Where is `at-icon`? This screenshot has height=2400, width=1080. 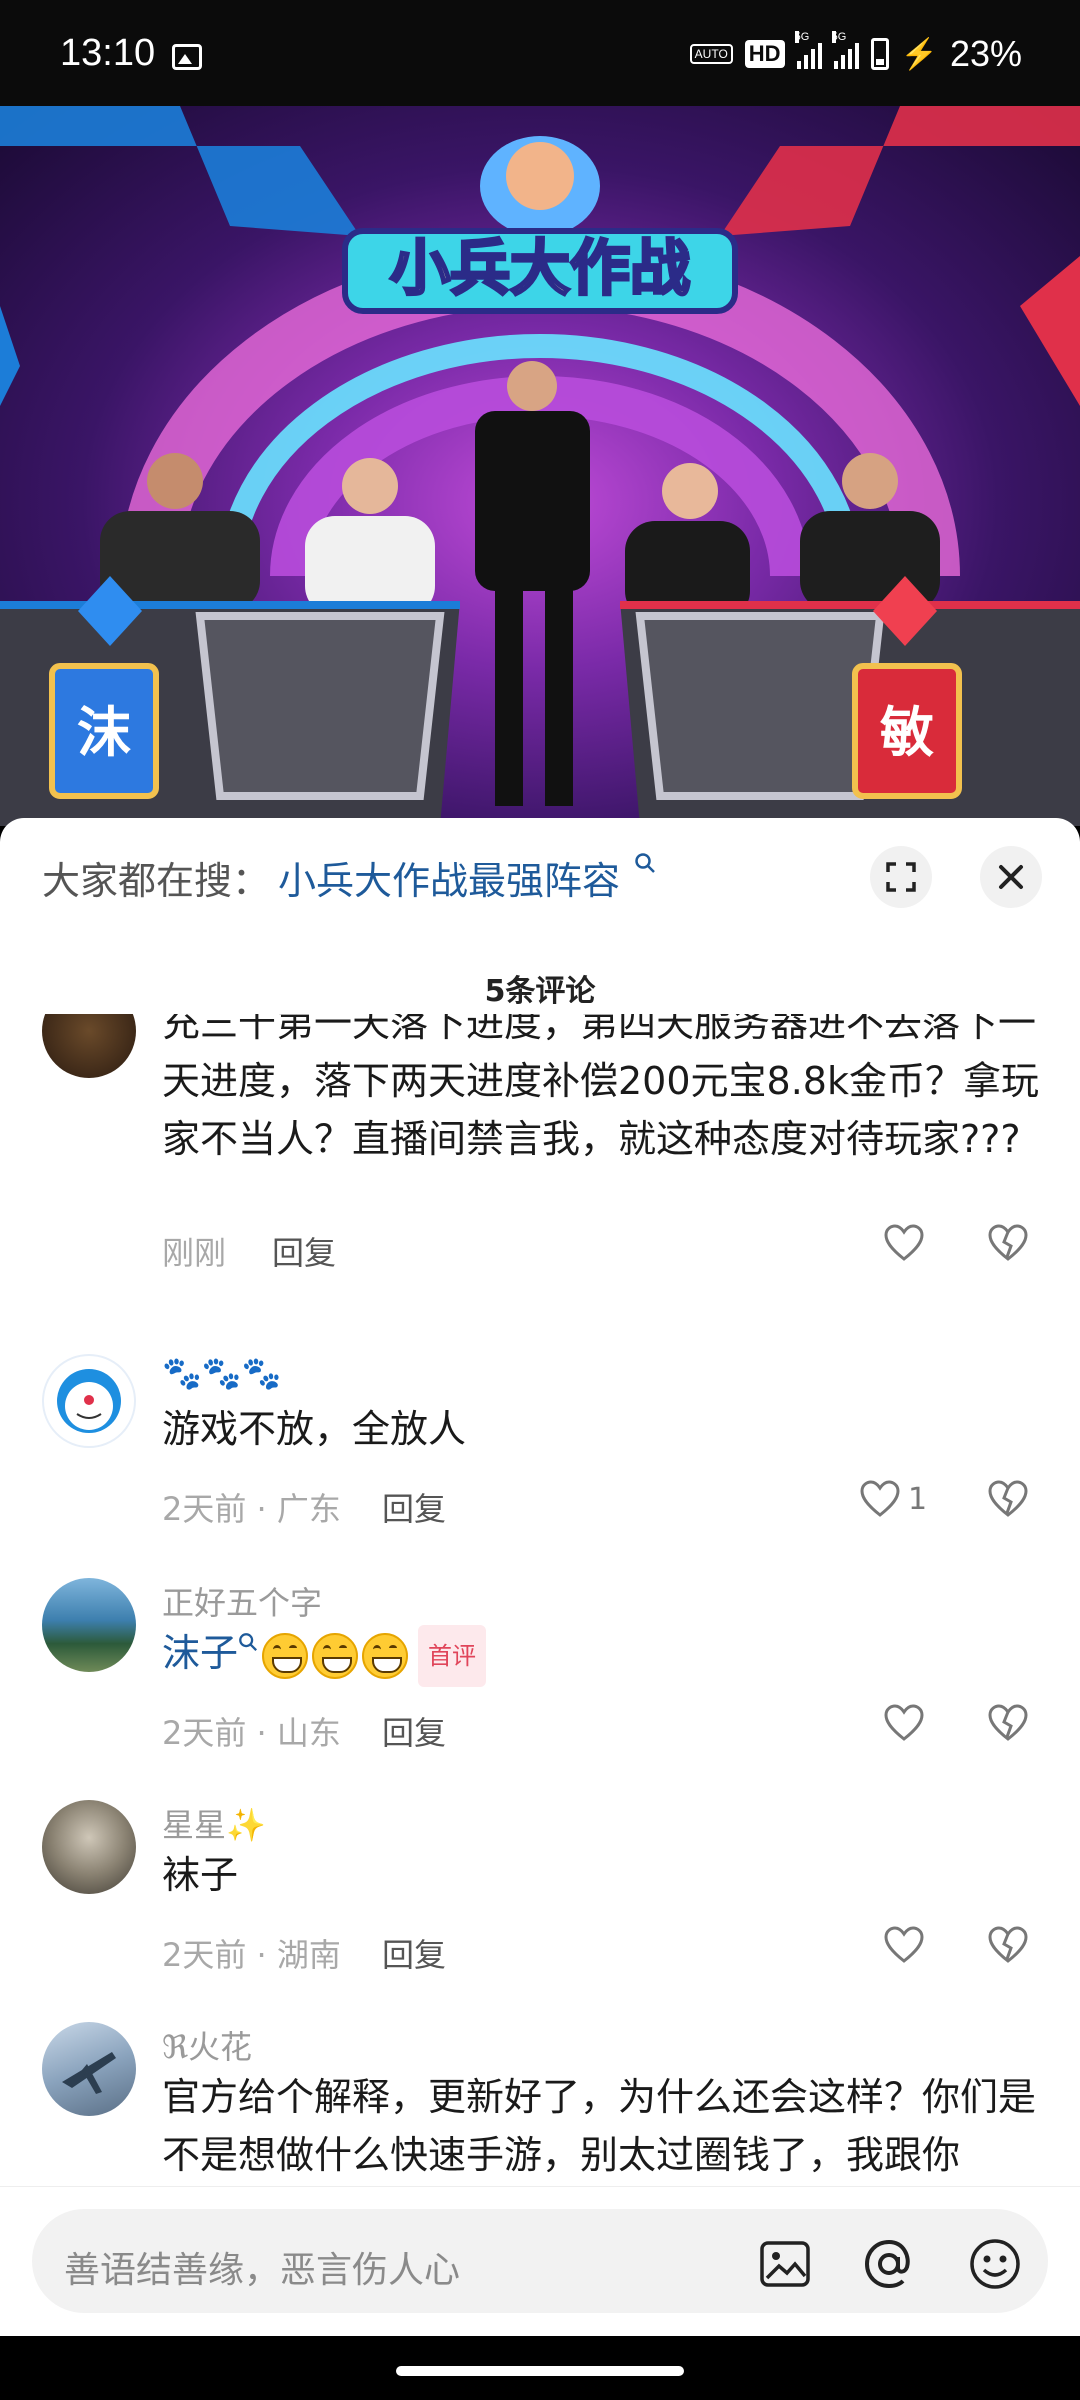 at-icon is located at coordinates (887, 2264).